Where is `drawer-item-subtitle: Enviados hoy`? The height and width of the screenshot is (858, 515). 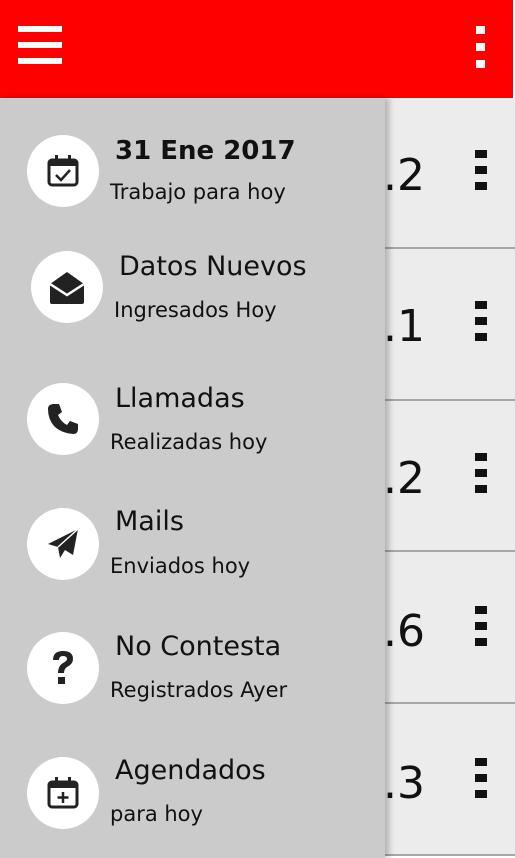 drawer-item-subtitle: Enviados hoy is located at coordinates (180, 566).